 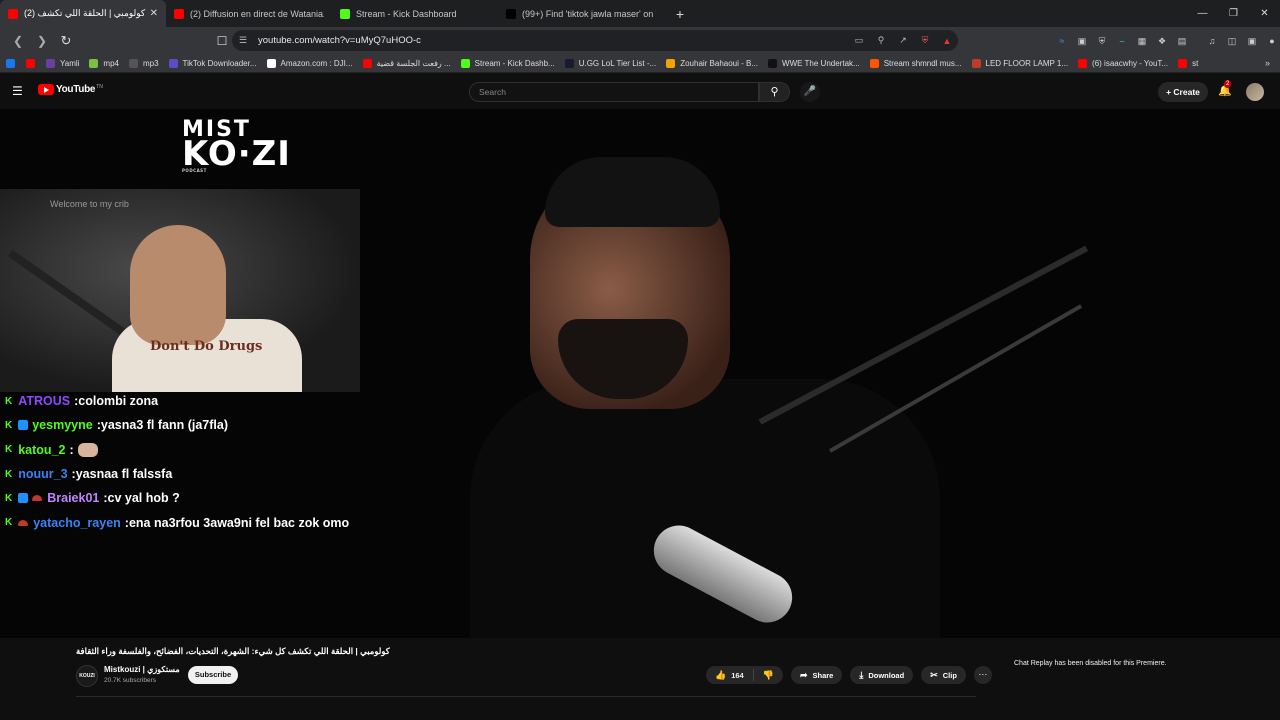 I want to click on browser-tab: (2) كولومبي | الحلقة اللي تكشف ✕, so click(x=83, y=13).